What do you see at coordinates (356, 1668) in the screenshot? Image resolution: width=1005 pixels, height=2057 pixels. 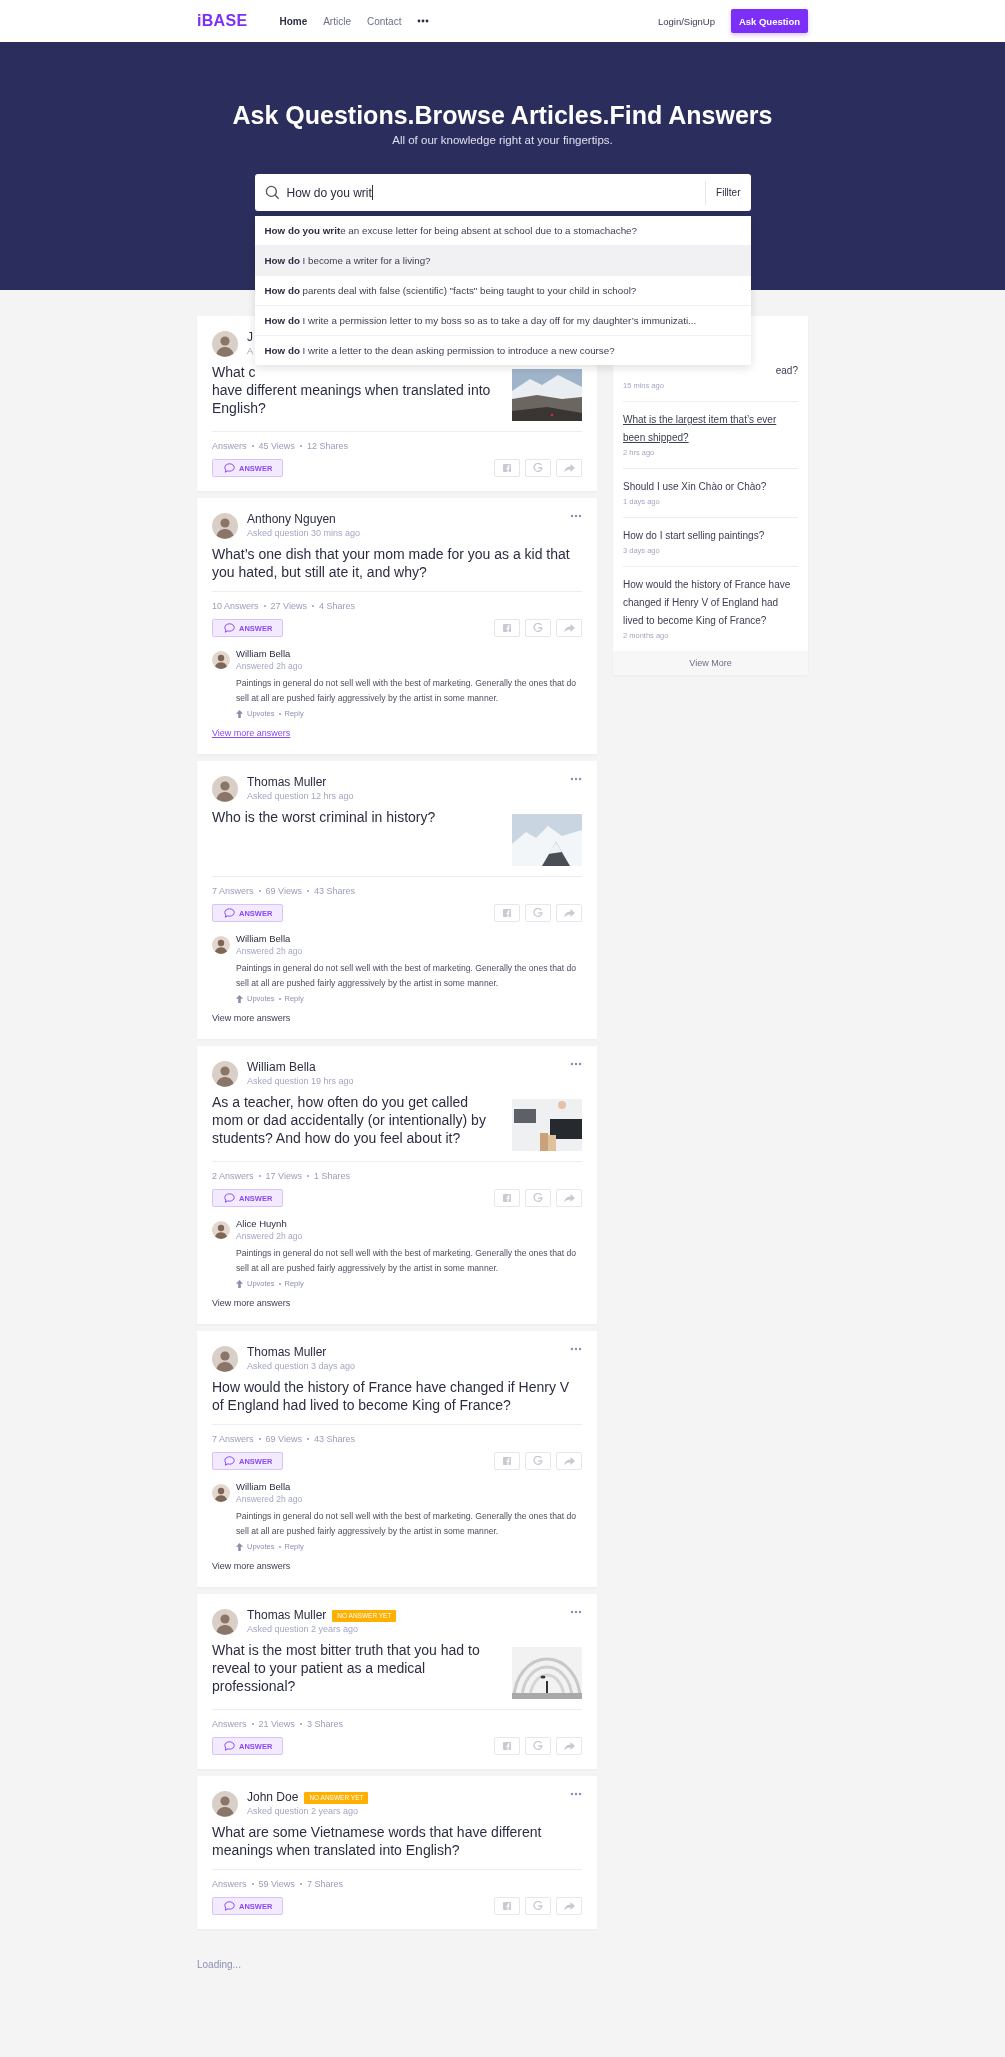 I see `question-title: What is the most bitter truth that you had to reveal to your patient as a medical professional?` at bounding box center [356, 1668].